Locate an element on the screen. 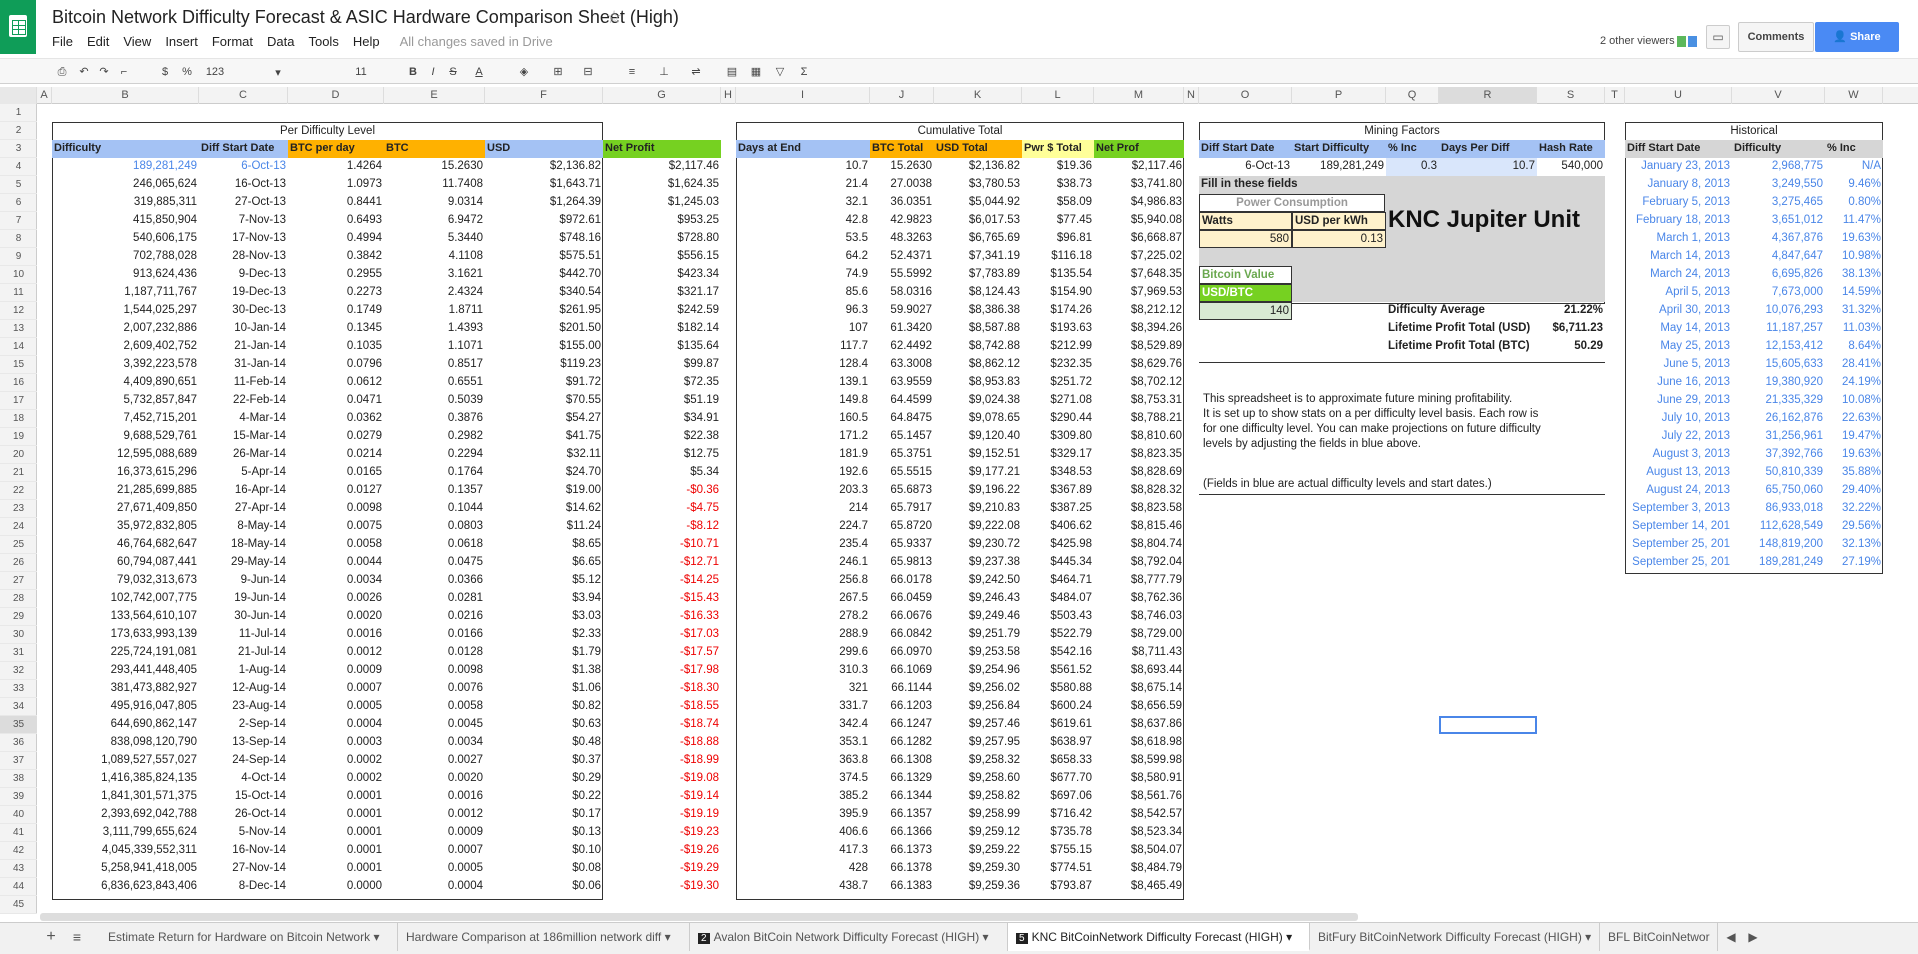  cum-data-cell: 417.3 is located at coordinates (803, 851).